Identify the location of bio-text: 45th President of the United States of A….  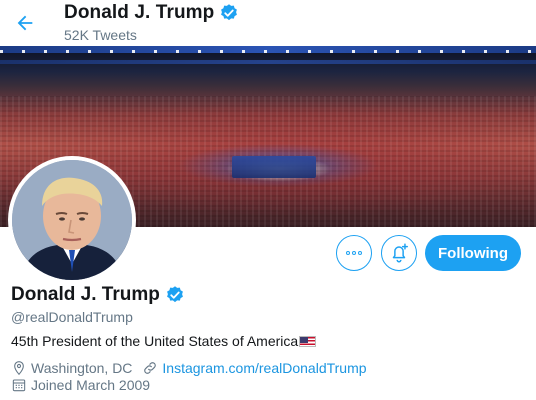
(155, 341).